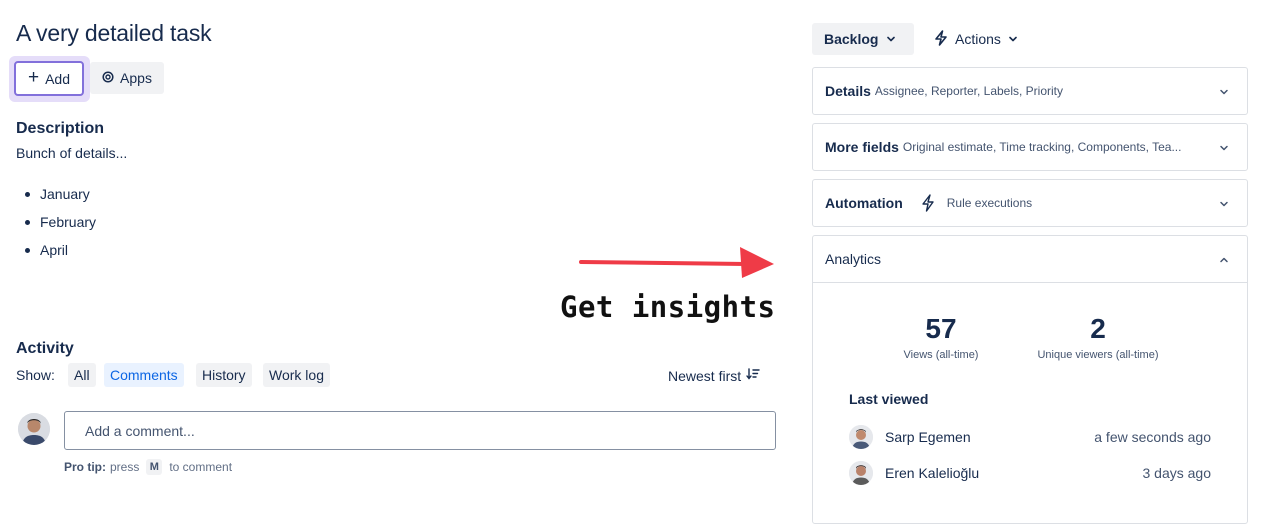 This screenshot has width=1261, height=529. I want to click on automation-panel: Automation Rule executions, so click(1030, 203).